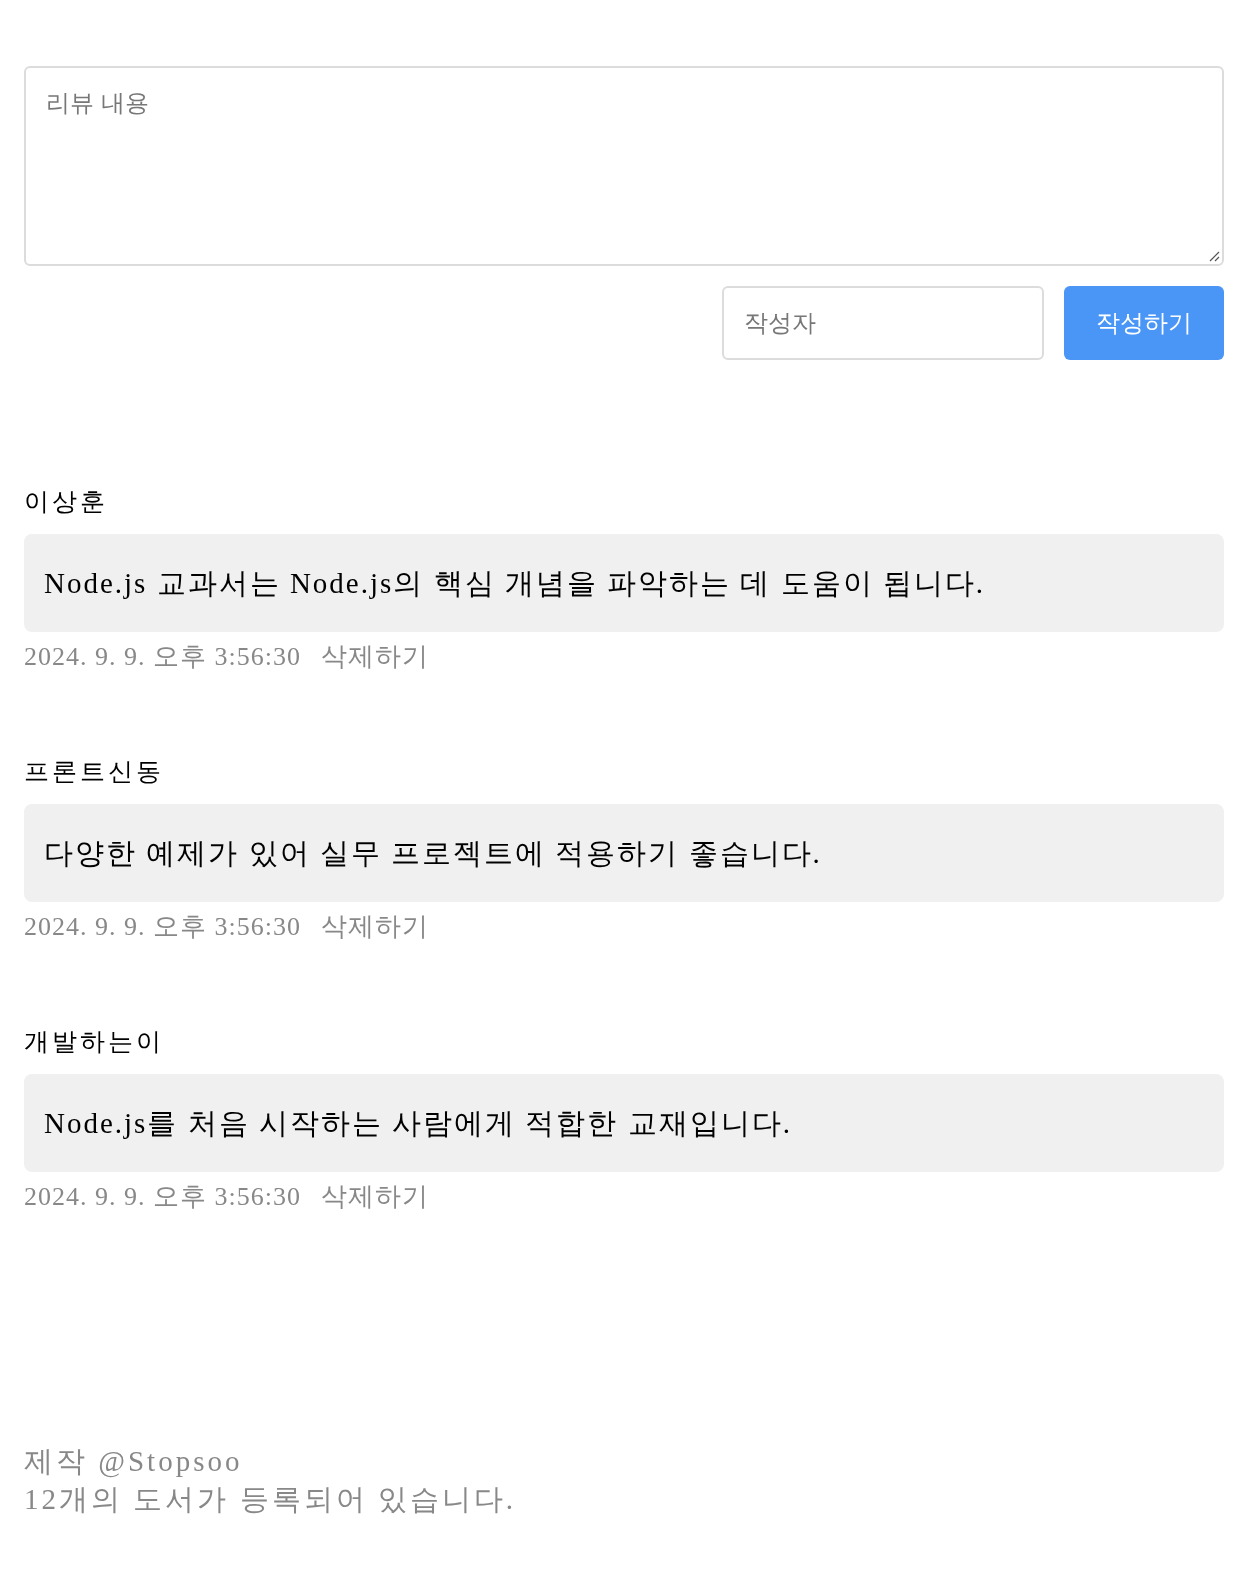  Describe the element at coordinates (624, 166) in the screenshot. I see `review-content-field: 리뷰 내용` at that location.